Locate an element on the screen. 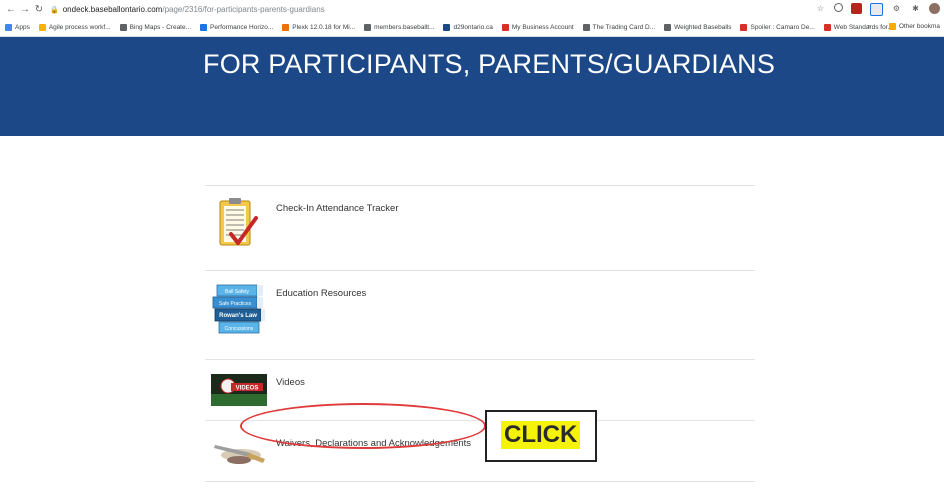 The height and width of the screenshot is (497, 944). book-label: Safe Practices is located at coordinates (235, 304).